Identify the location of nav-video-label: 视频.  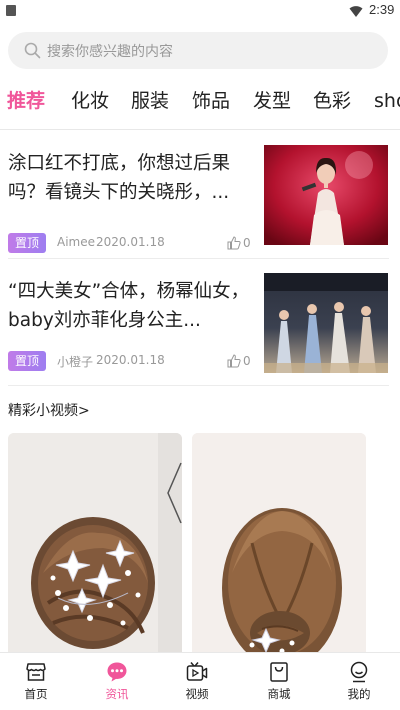
(197, 694).